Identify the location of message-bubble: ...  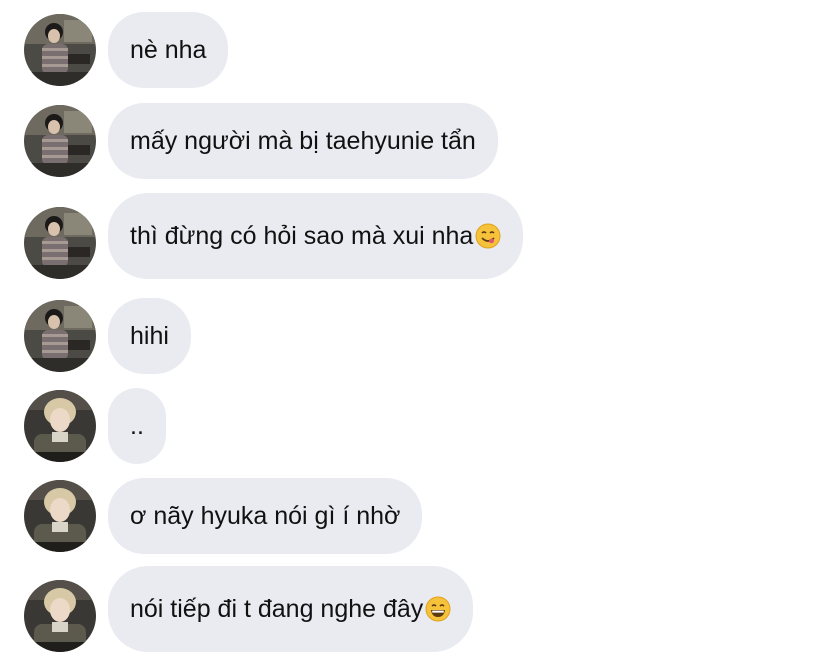
(137, 426).